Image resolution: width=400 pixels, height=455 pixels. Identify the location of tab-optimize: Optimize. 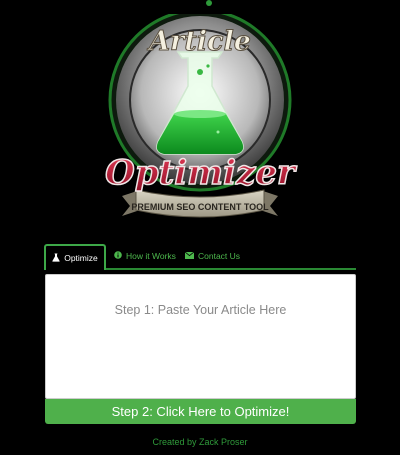
(75, 257).